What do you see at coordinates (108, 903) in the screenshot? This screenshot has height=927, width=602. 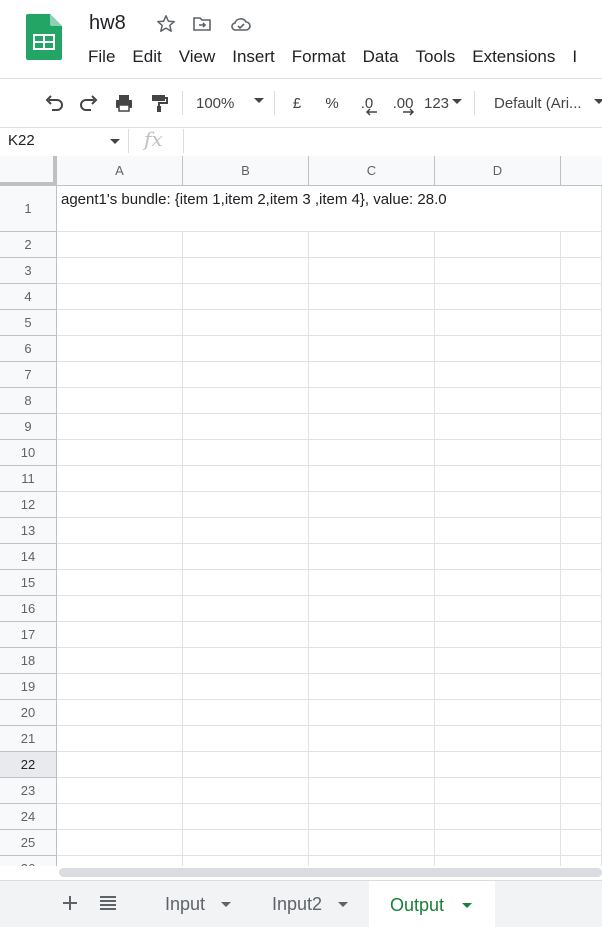 I see `all-sheets-icon` at bounding box center [108, 903].